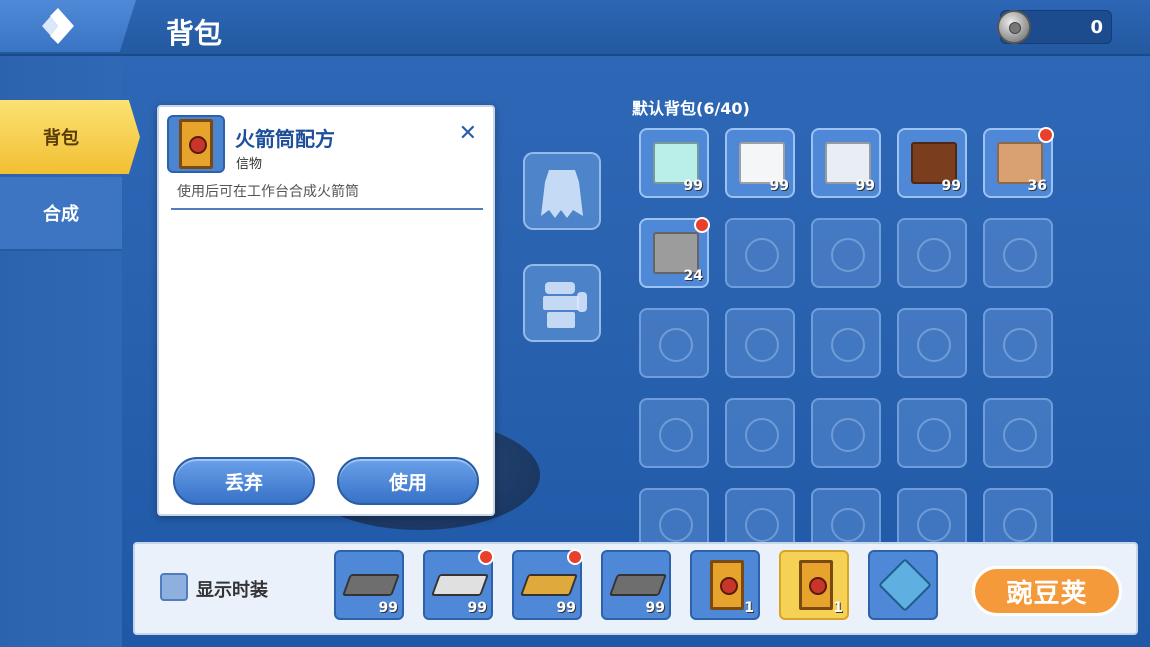 This screenshot has width=1150, height=647. Describe the element at coordinates (1096, 27) in the screenshot. I see `currency-value: 0` at that location.